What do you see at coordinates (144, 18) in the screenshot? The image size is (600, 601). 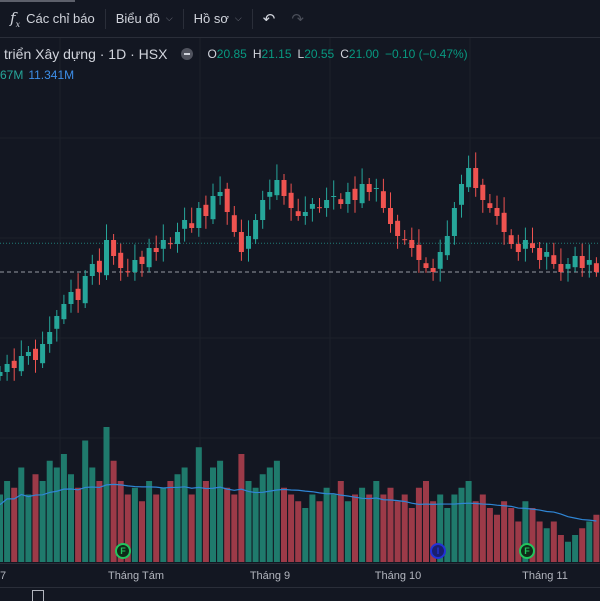 I see `chart-menu-button: Biểu đồ ⌵` at bounding box center [144, 18].